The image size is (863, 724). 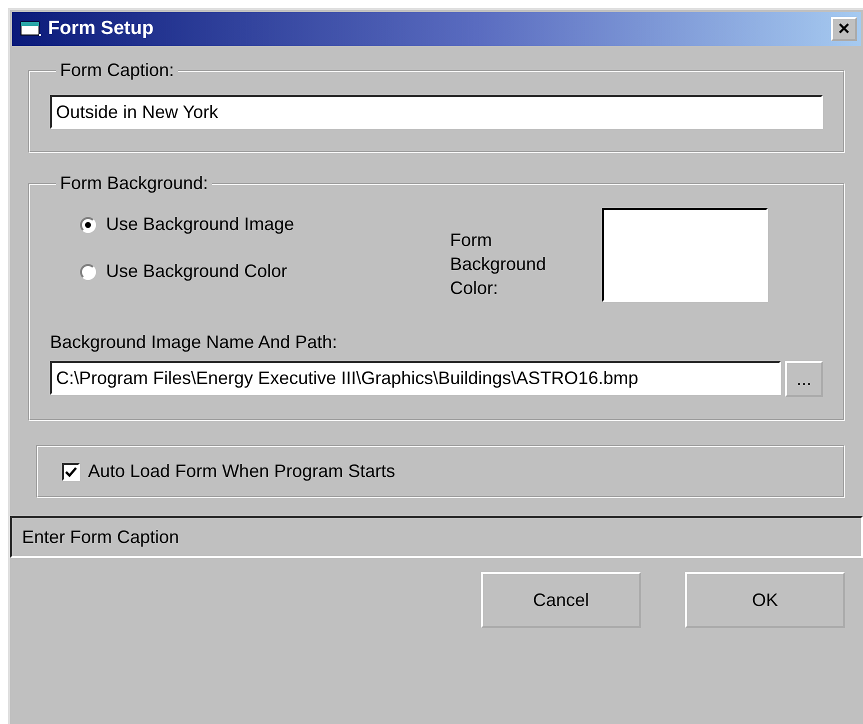 I want to click on window-icon, so click(x=31, y=29).